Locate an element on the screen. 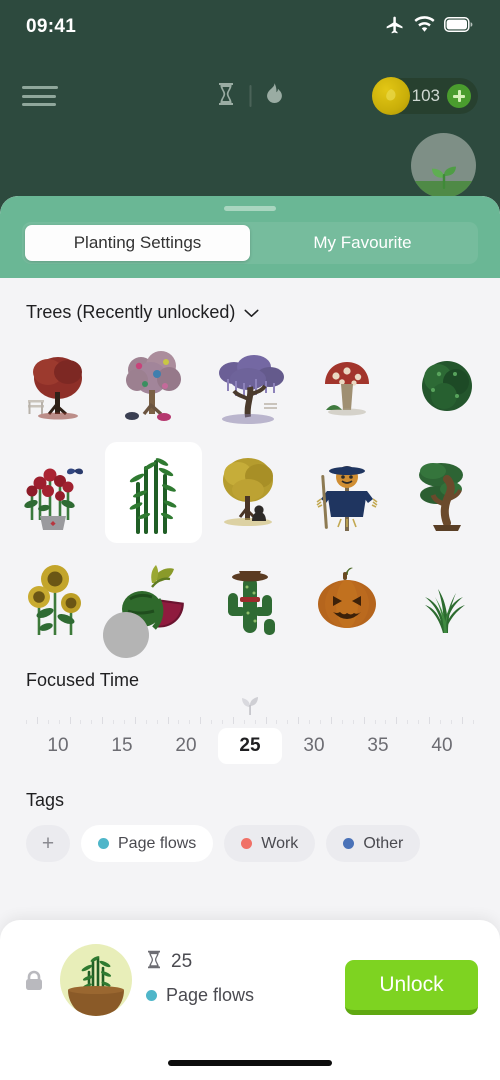  tab-bar: Planting Settings My Favourite is located at coordinates (250, 243).